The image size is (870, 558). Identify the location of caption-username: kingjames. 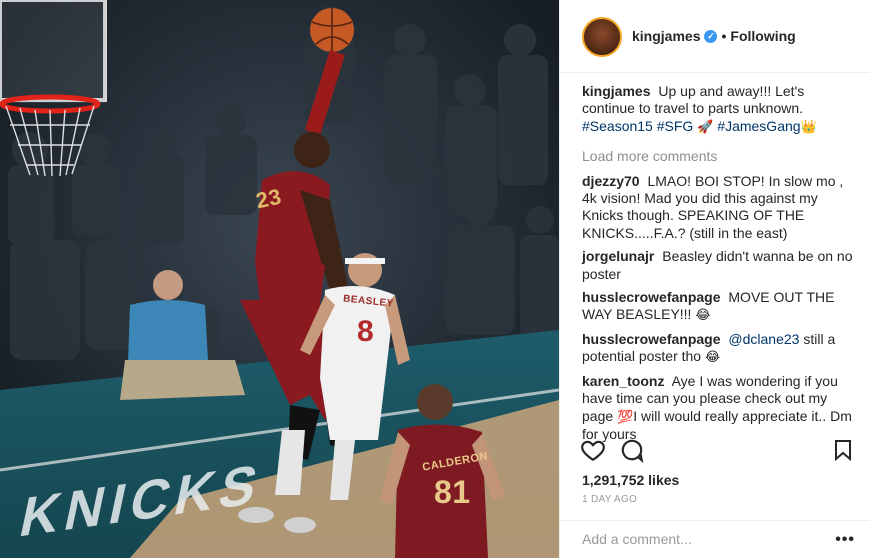
(616, 91).